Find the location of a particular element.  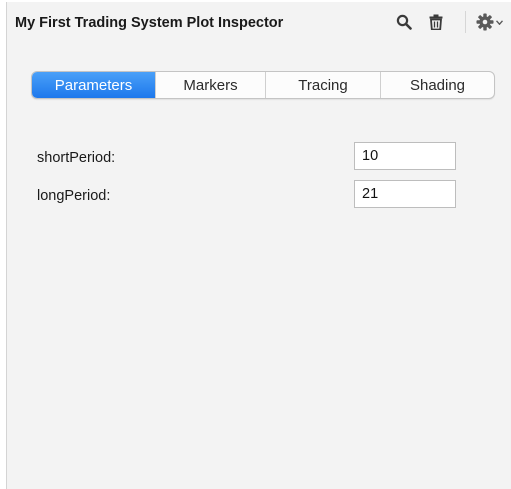

long-period-label: longPeriod: is located at coordinates (74, 196).